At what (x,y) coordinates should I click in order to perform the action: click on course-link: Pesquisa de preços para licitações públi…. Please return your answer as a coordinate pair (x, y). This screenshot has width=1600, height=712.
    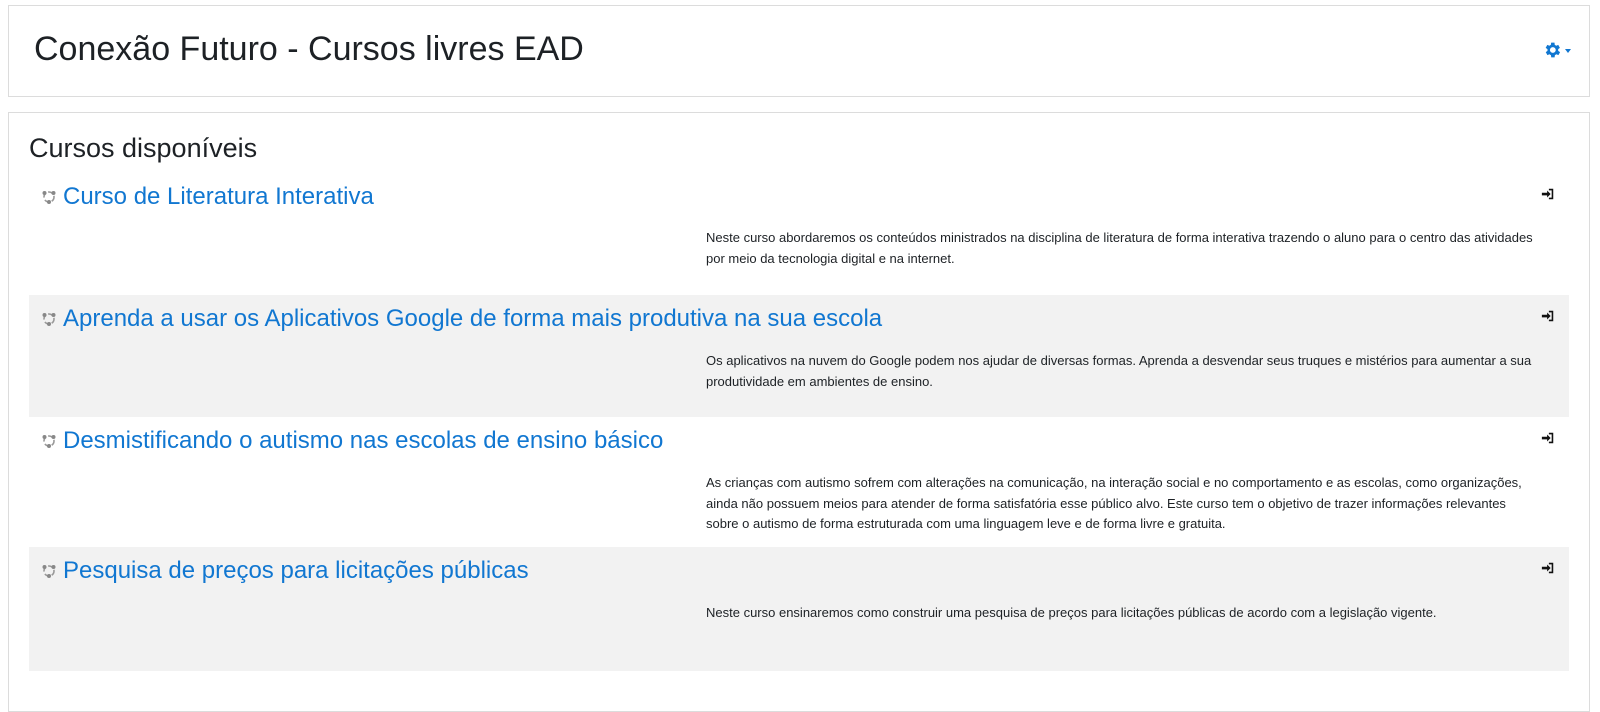
    Looking at the image, I should click on (296, 571).